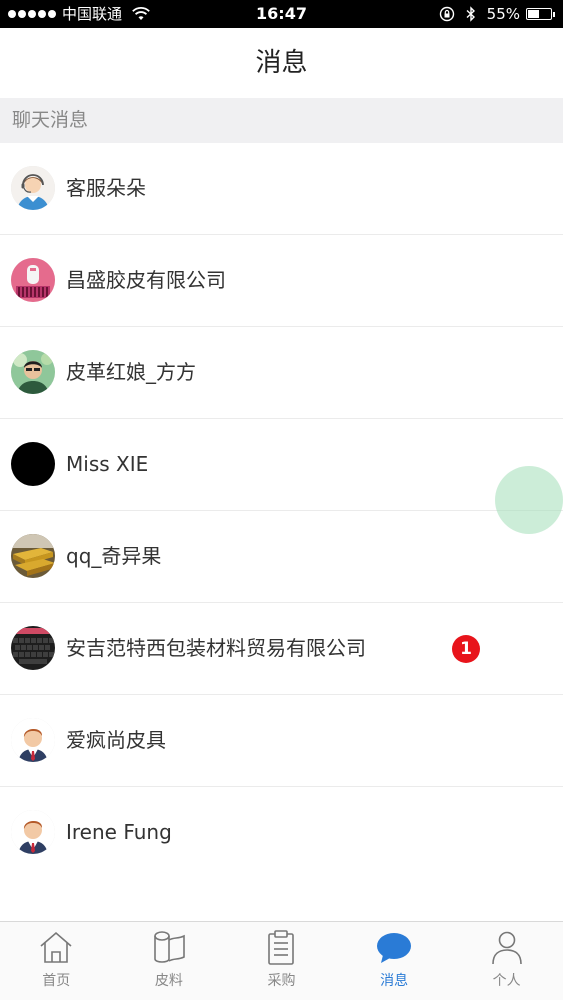 Image resolution: width=563 pixels, height=1000 pixels. I want to click on tab-home: 首页, so click(56, 961).